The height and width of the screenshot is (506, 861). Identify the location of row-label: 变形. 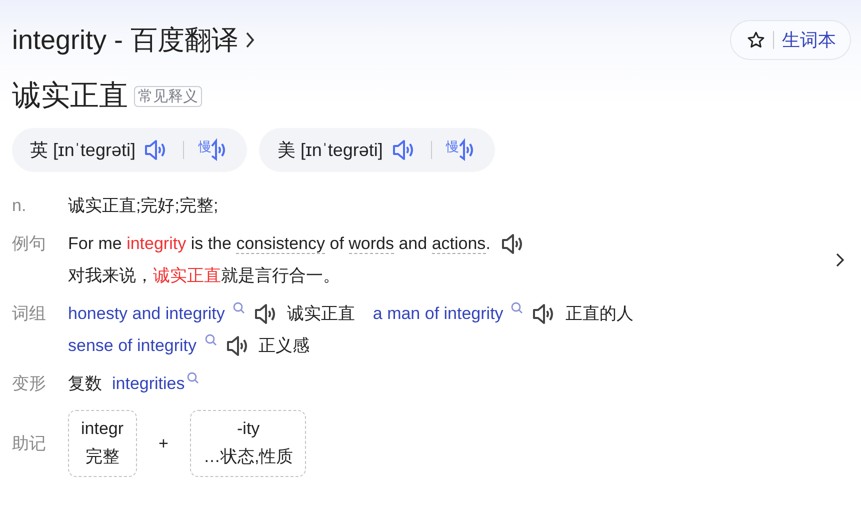
(29, 384).